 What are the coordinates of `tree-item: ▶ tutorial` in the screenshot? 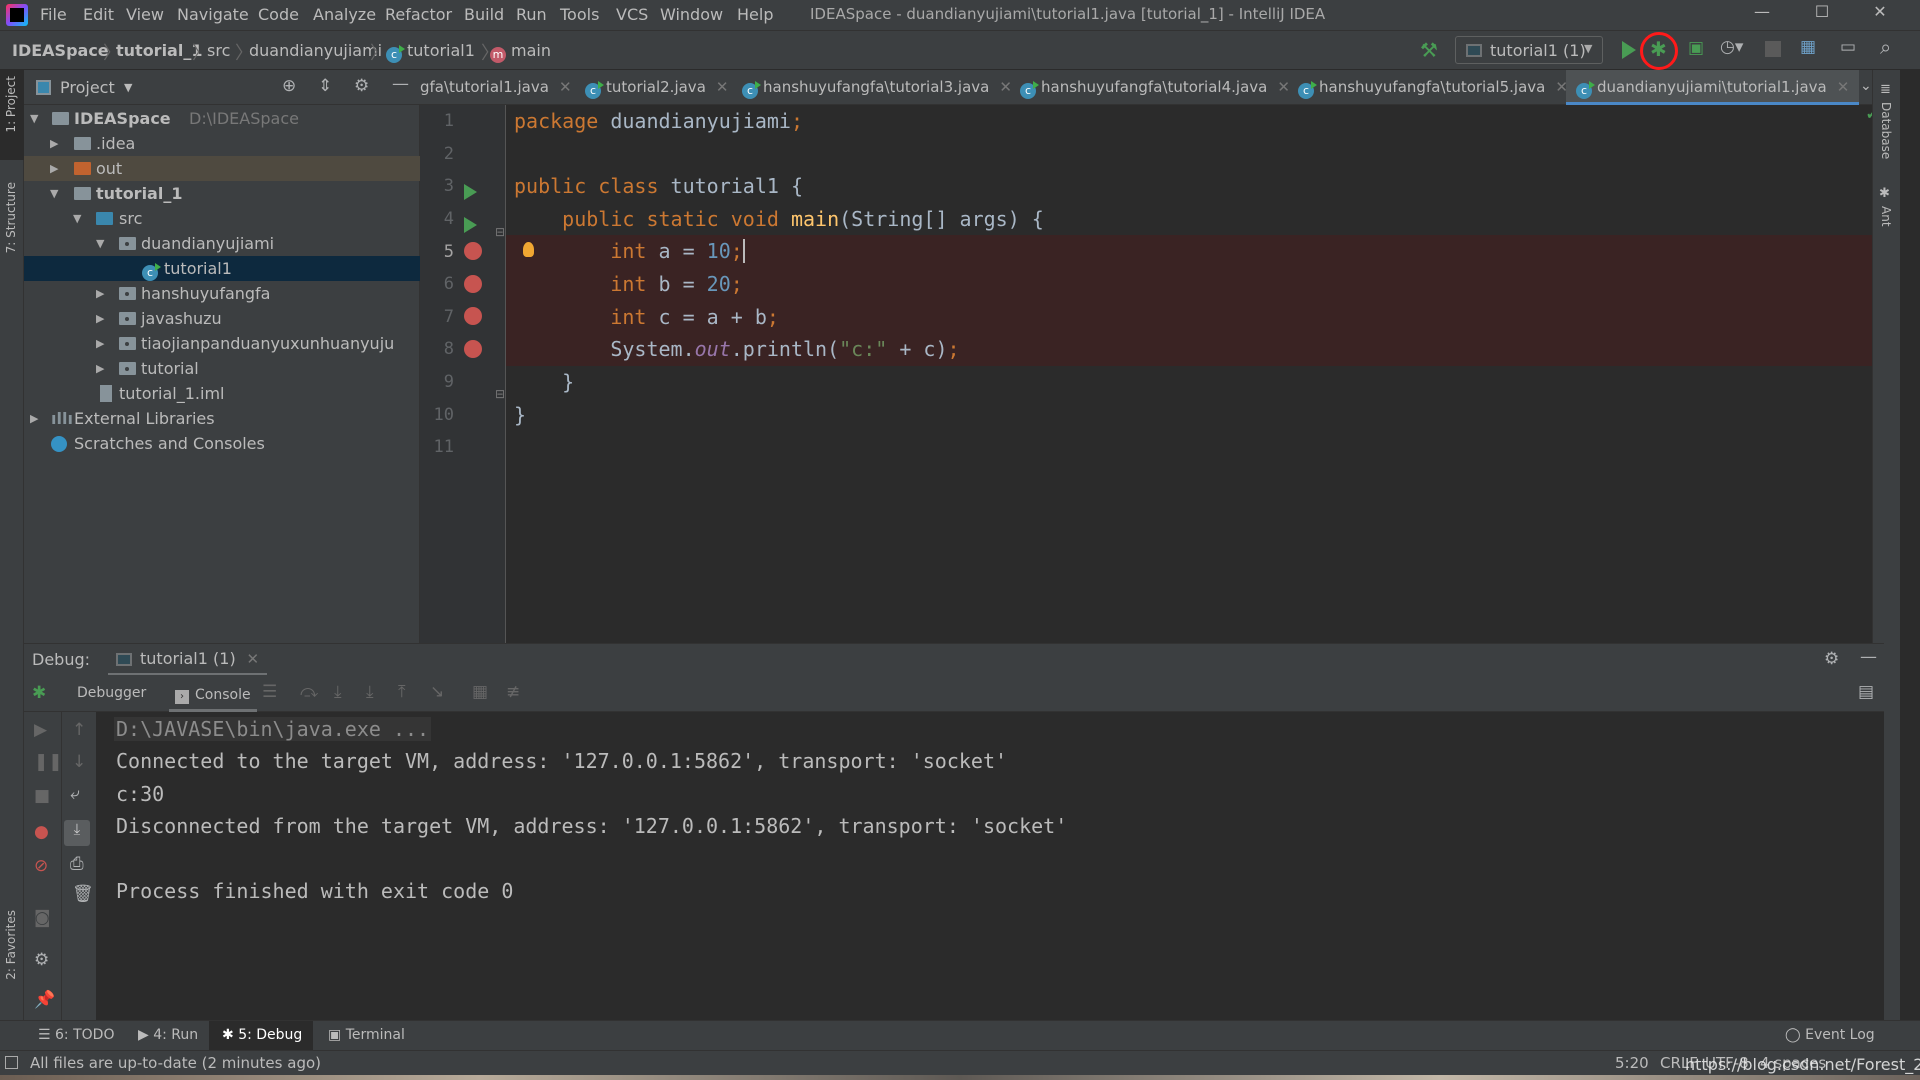 It's located at (222, 368).